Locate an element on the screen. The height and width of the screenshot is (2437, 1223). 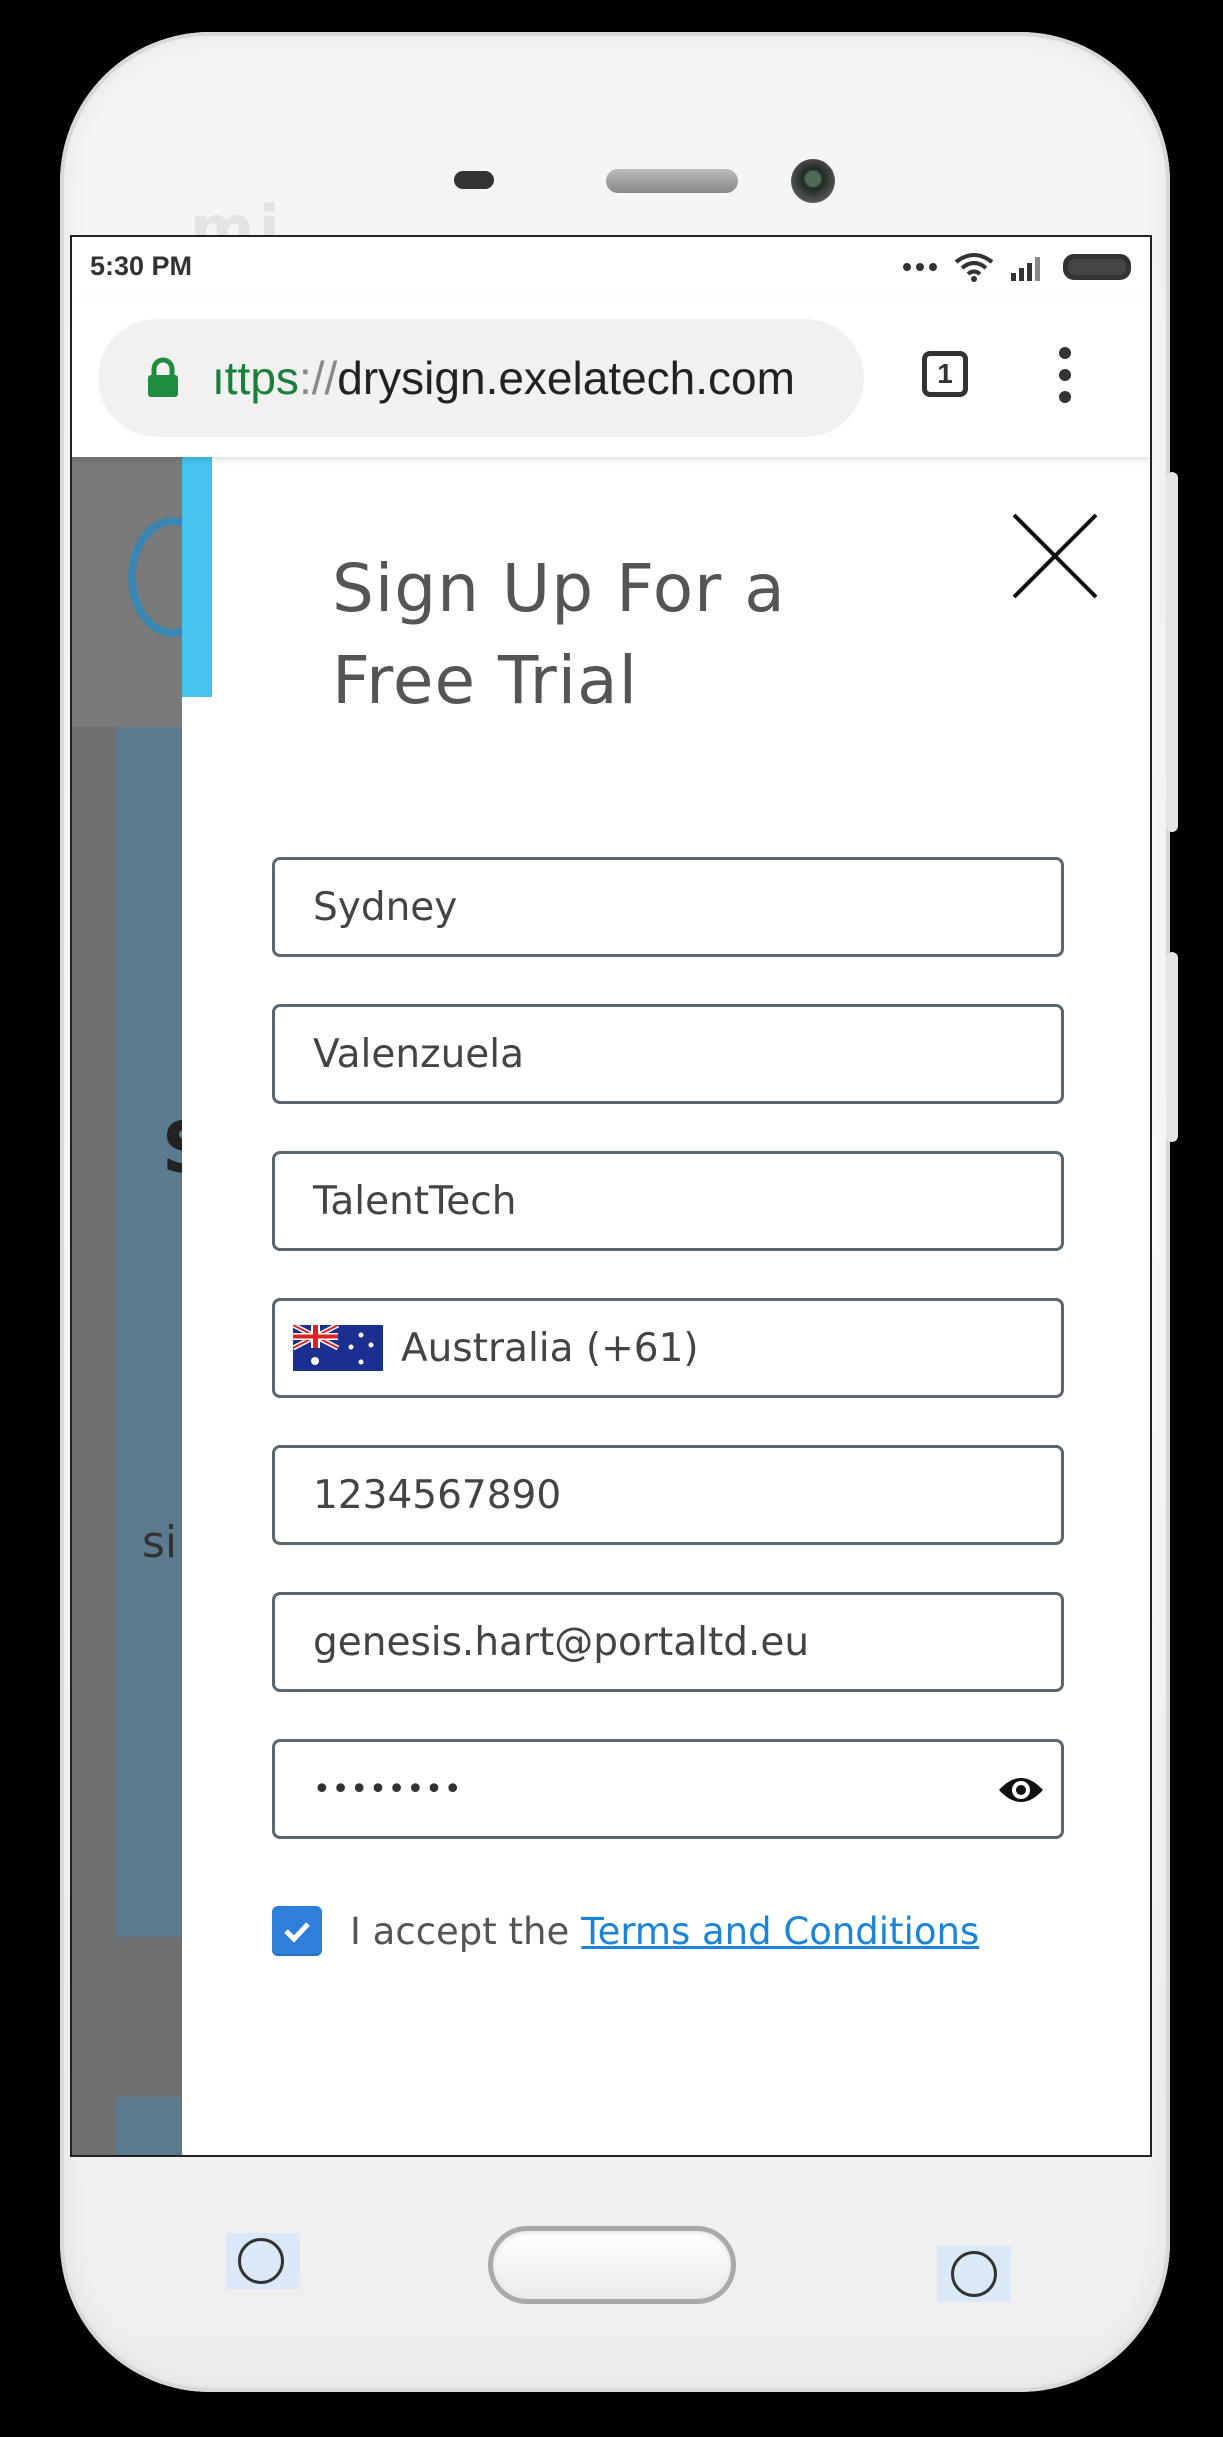
first-name-value: Sydney is located at coordinates (385, 907).